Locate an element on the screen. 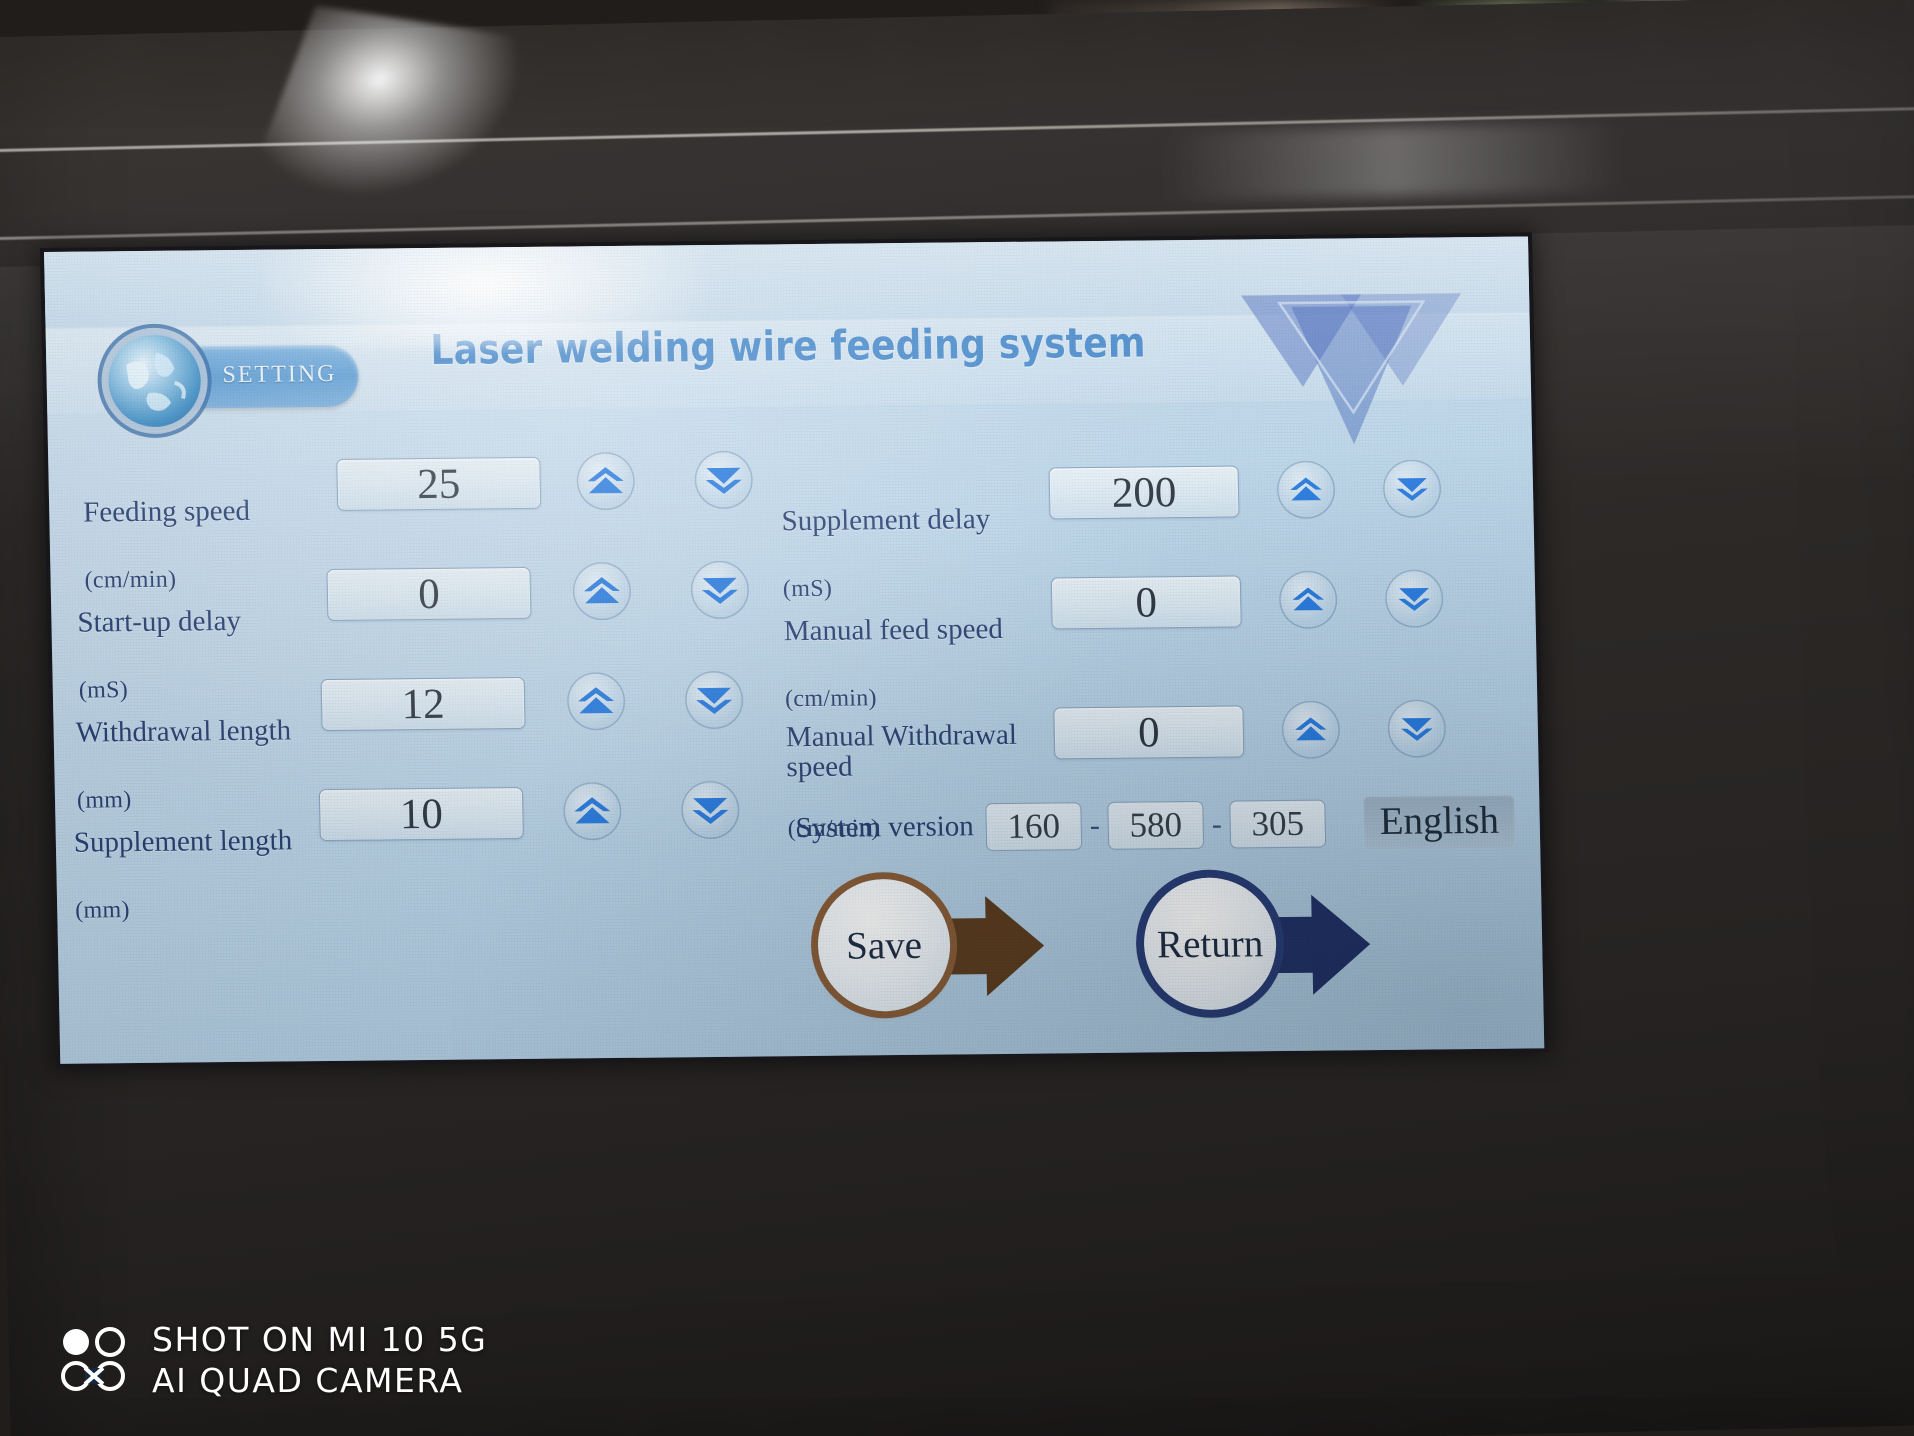 The width and height of the screenshot is (1914, 1436). manual-feed-speed-field: 0 is located at coordinates (1146, 602).